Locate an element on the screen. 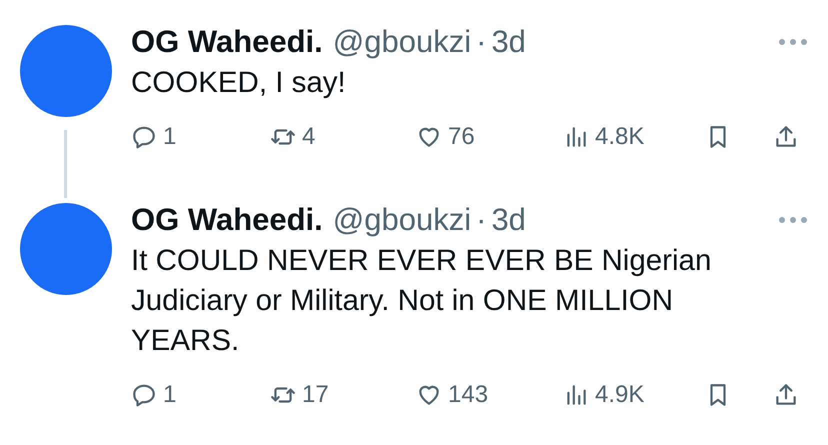 The height and width of the screenshot is (445, 828). repost-count: 17 is located at coordinates (315, 395).